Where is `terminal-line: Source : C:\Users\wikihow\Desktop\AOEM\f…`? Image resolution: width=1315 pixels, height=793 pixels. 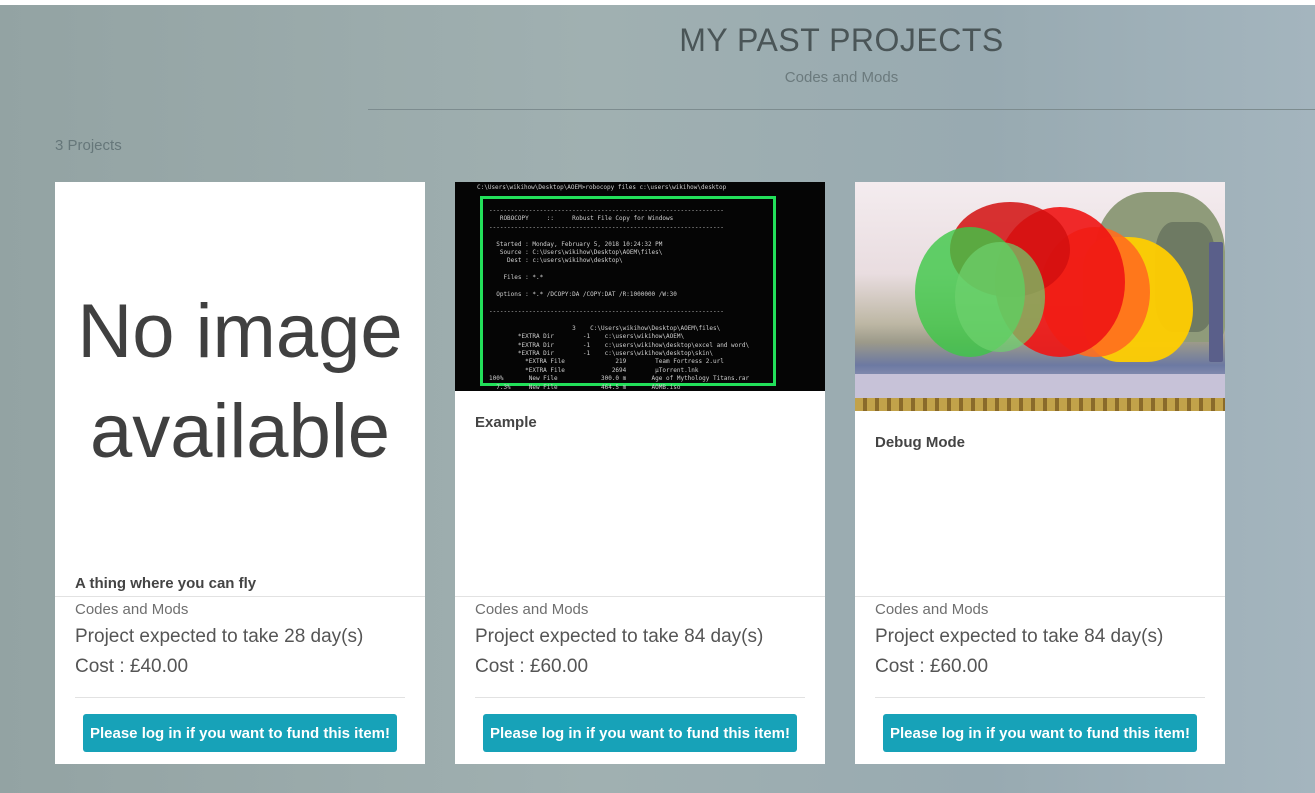
terminal-line: Source : C:\Users\wikihow\Desktop\AOEM\f… is located at coordinates (576, 253).